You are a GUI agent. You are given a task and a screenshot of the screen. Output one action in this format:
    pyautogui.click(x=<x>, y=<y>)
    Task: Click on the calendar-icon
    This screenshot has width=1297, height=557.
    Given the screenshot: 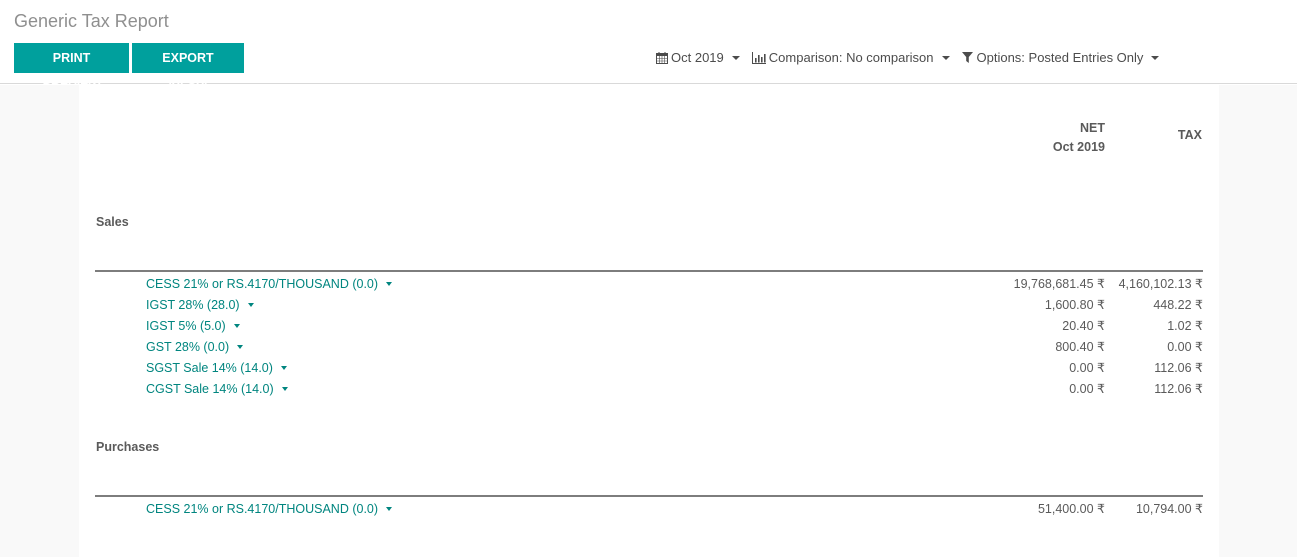 What is the action you would take?
    pyautogui.click(x=662, y=57)
    